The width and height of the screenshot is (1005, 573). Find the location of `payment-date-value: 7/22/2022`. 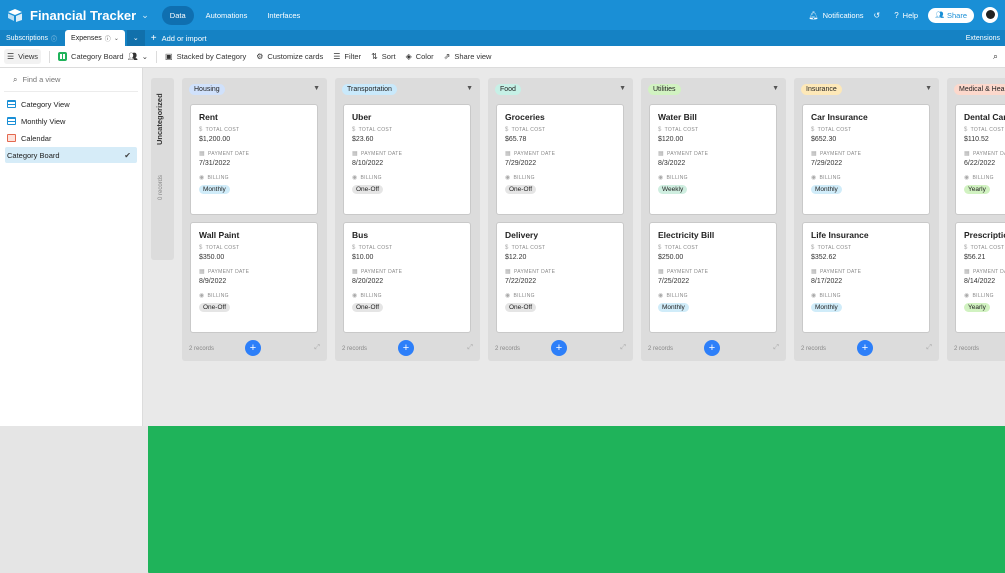

payment-date-value: 7/22/2022 is located at coordinates (521, 281).